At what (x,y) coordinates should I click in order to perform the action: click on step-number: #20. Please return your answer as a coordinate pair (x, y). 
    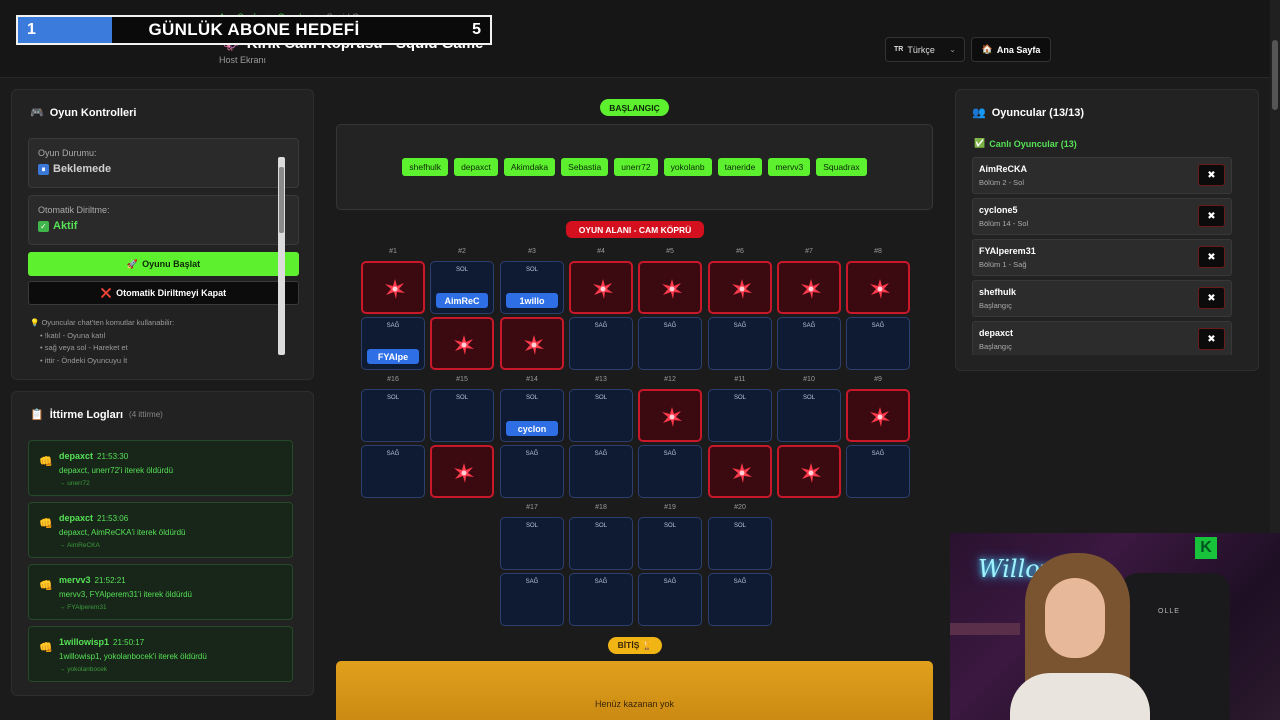
    Looking at the image, I should click on (740, 507).